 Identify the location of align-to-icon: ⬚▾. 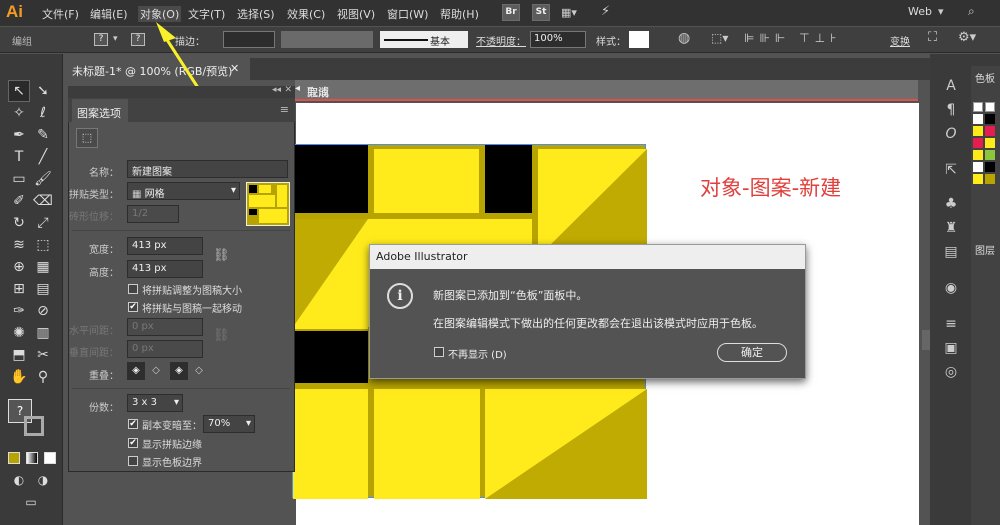
(719, 38).